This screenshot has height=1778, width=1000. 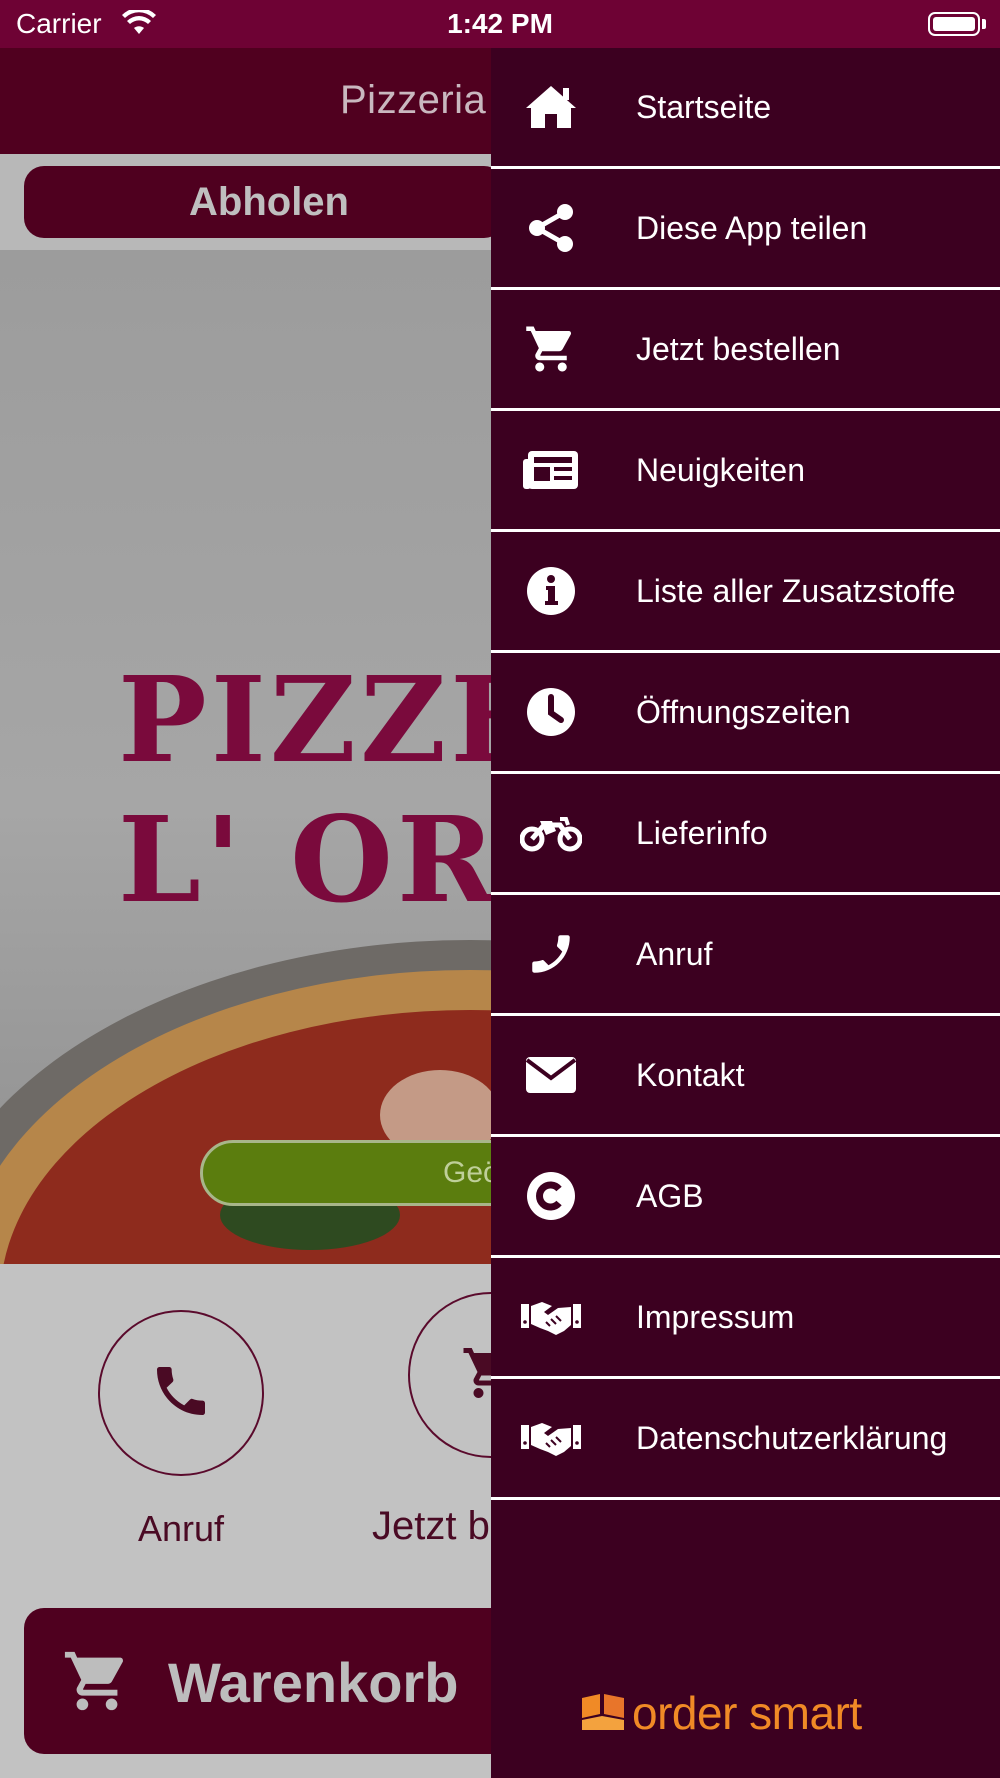 What do you see at coordinates (690, 1074) in the screenshot?
I see `drawer-item-label: Kontakt` at bounding box center [690, 1074].